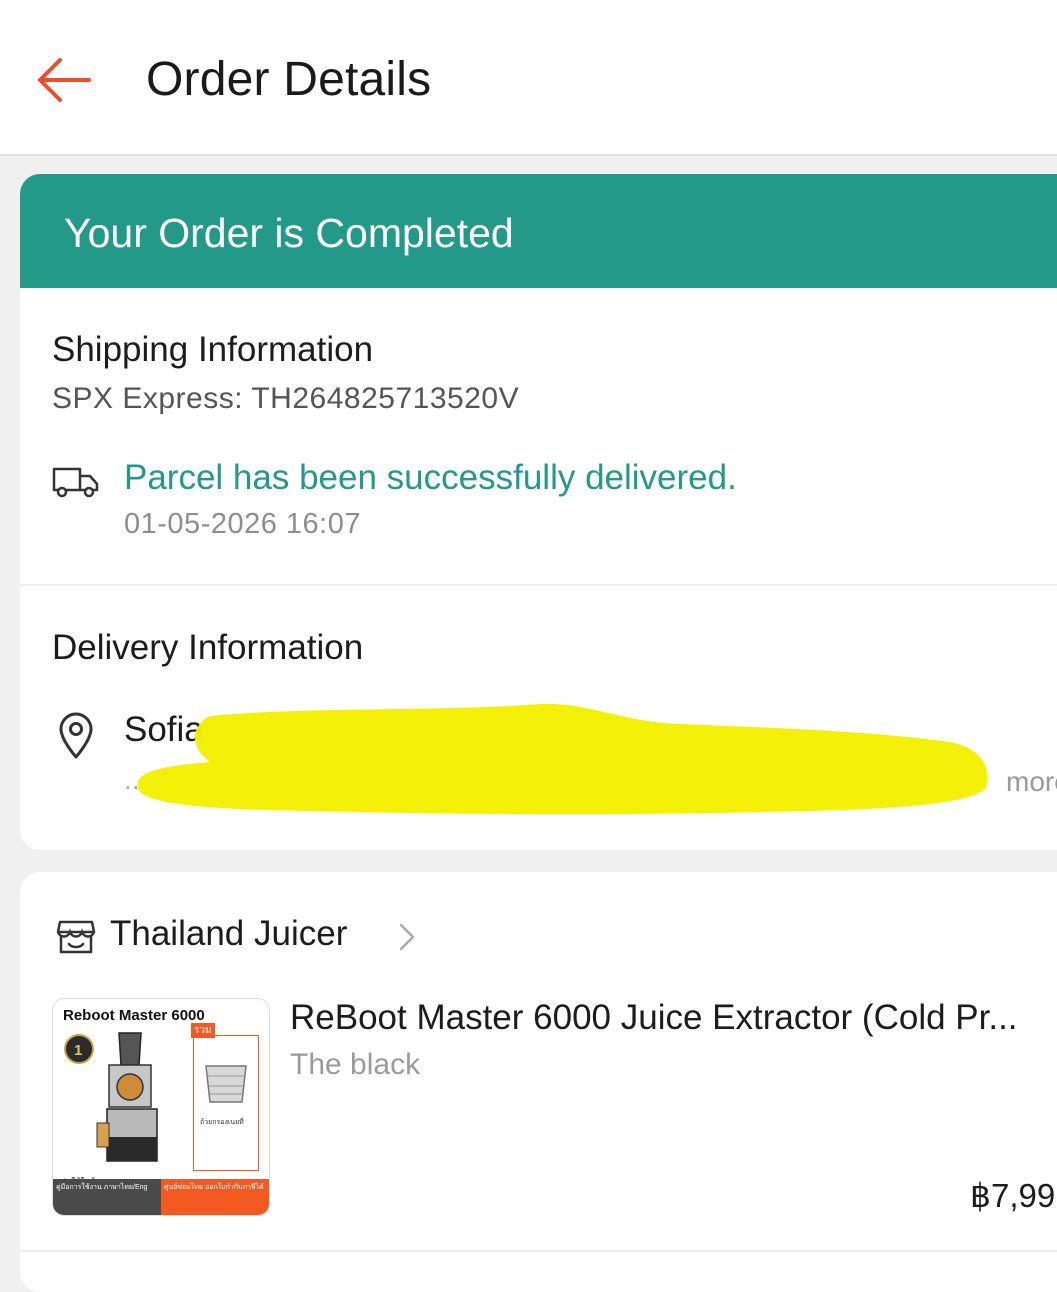  I want to click on thumbnail-accessory-panel: ถ้วยกรองเนยที่, so click(226, 1103).